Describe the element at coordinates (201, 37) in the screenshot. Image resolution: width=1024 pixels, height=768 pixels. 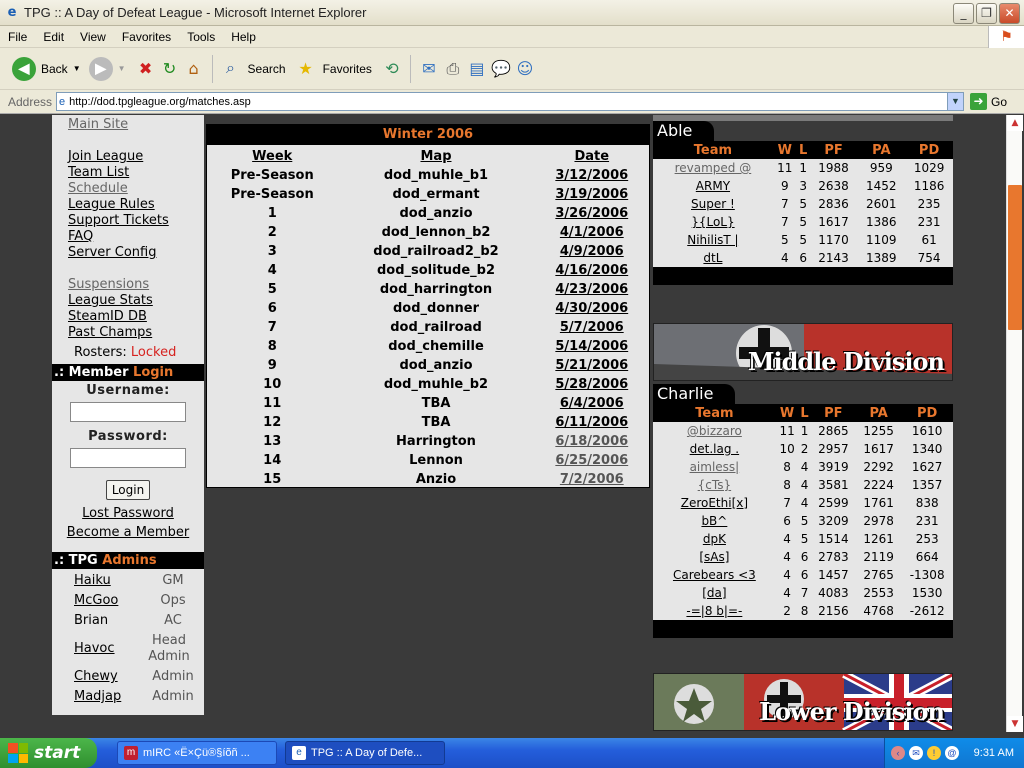
I see `menu-tools: Tools` at that location.